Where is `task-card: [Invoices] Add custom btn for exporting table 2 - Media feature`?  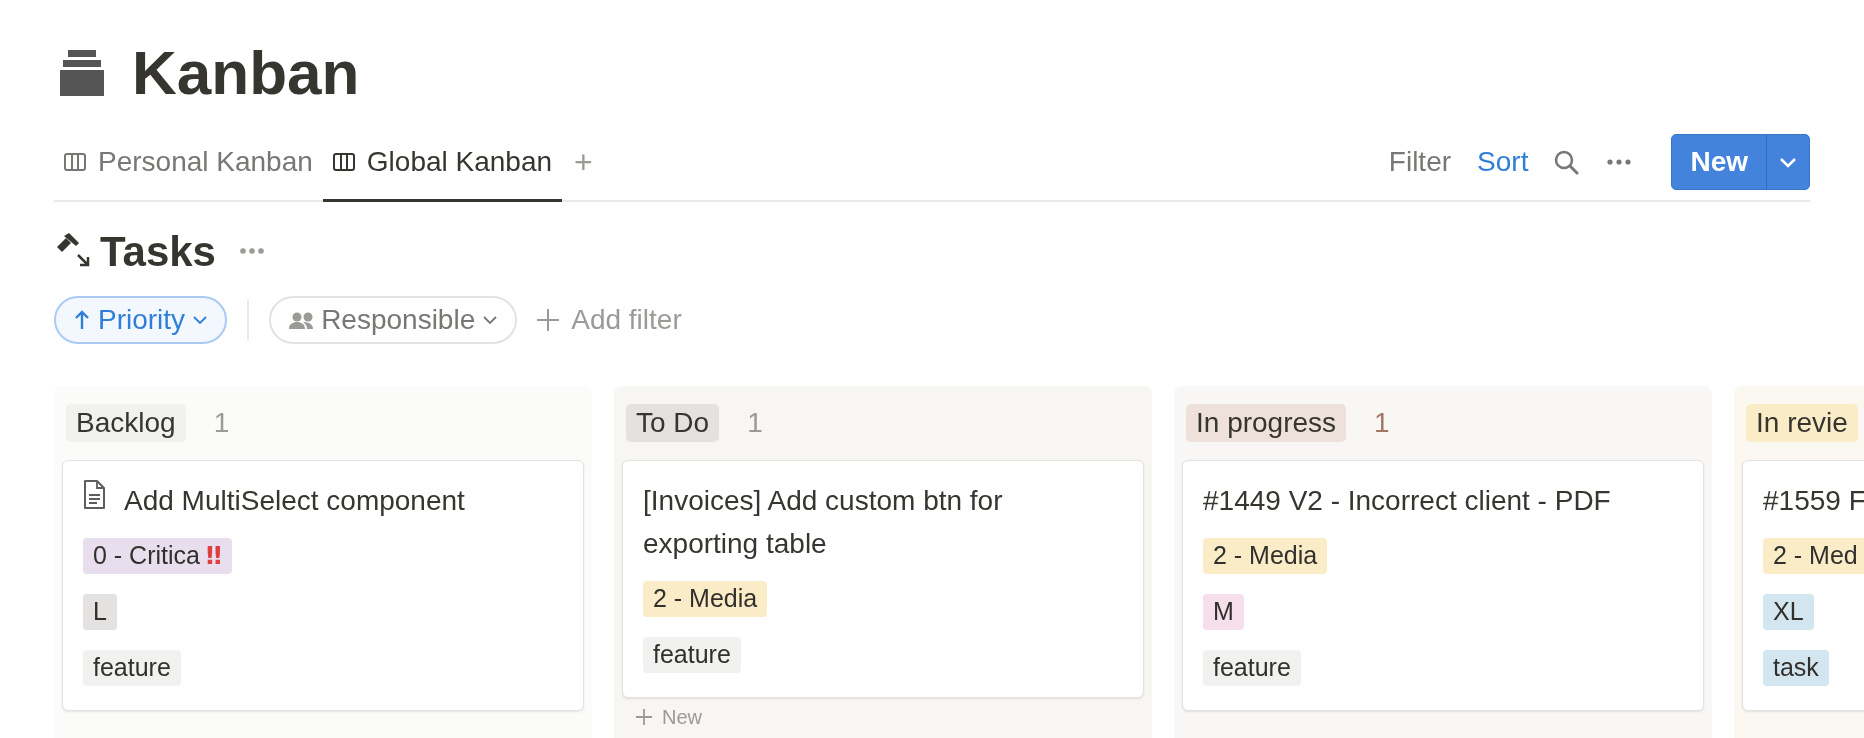
task-card: [Invoices] Add custom btn for exporting table 2 - Media feature is located at coordinates (883, 579).